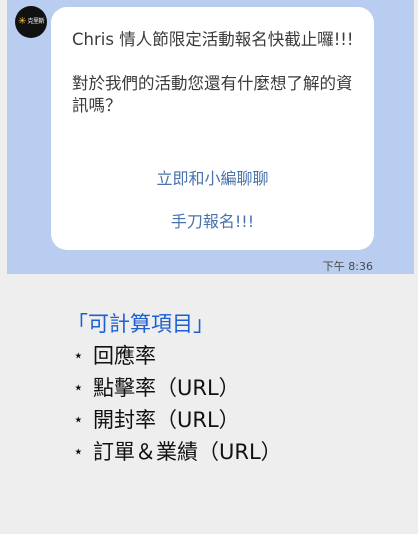 The height and width of the screenshot is (534, 418). What do you see at coordinates (212, 220) in the screenshot?
I see `register-button: 手刀報名!!!` at bounding box center [212, 220].